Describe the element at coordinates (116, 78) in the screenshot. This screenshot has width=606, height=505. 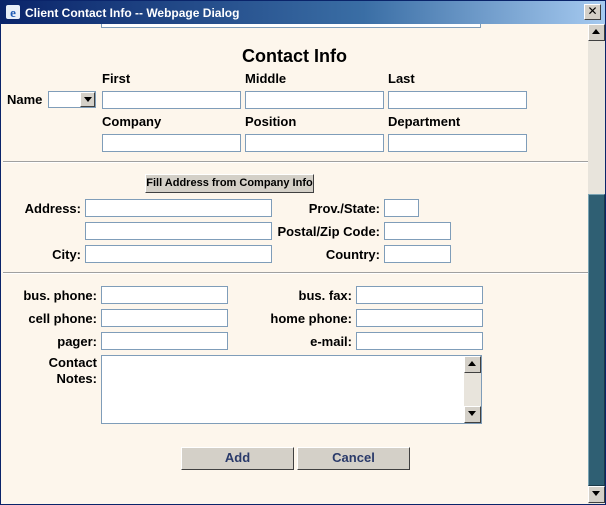
I see `first-label: First` at that location.